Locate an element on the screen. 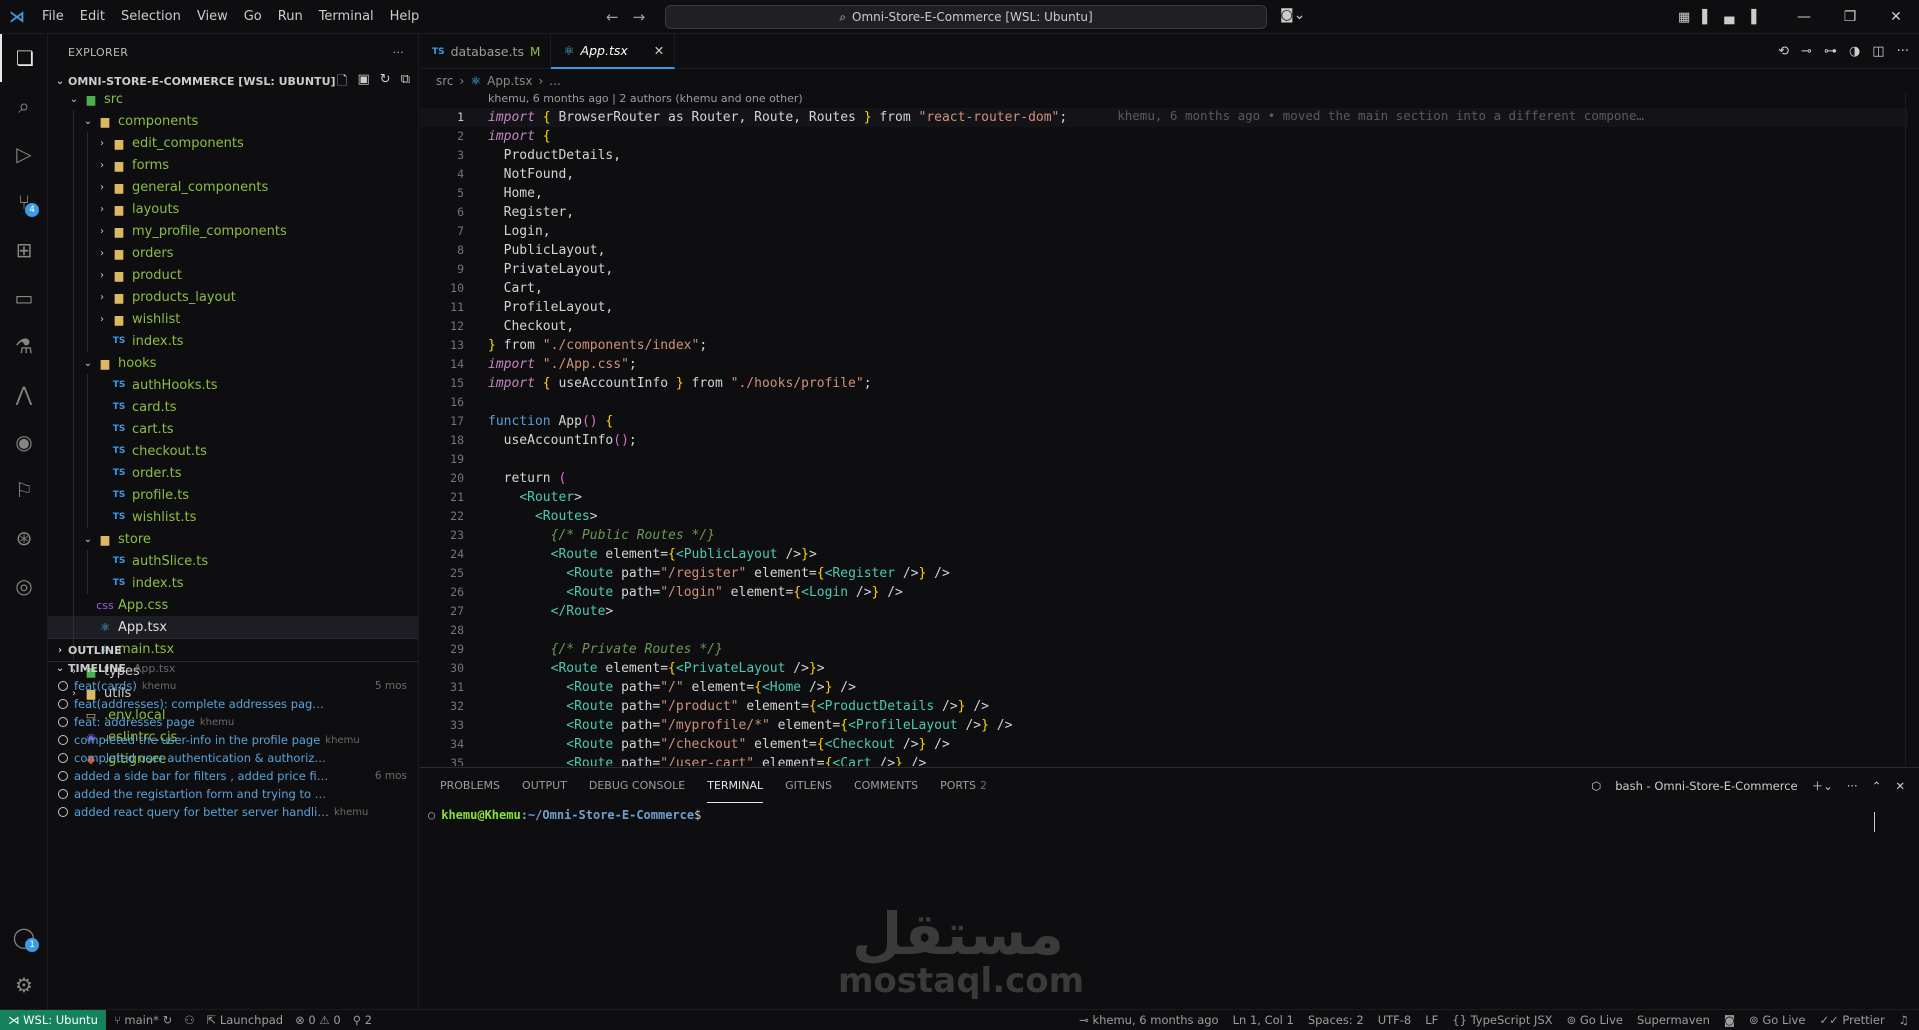  source-control-icon: ⑂ 4 is located at coordinates (24, 202).